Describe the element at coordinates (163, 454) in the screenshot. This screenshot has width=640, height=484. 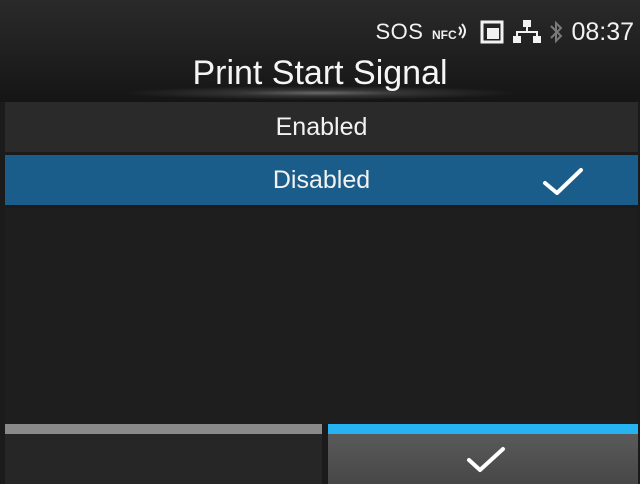
I see `back-button` at that location.